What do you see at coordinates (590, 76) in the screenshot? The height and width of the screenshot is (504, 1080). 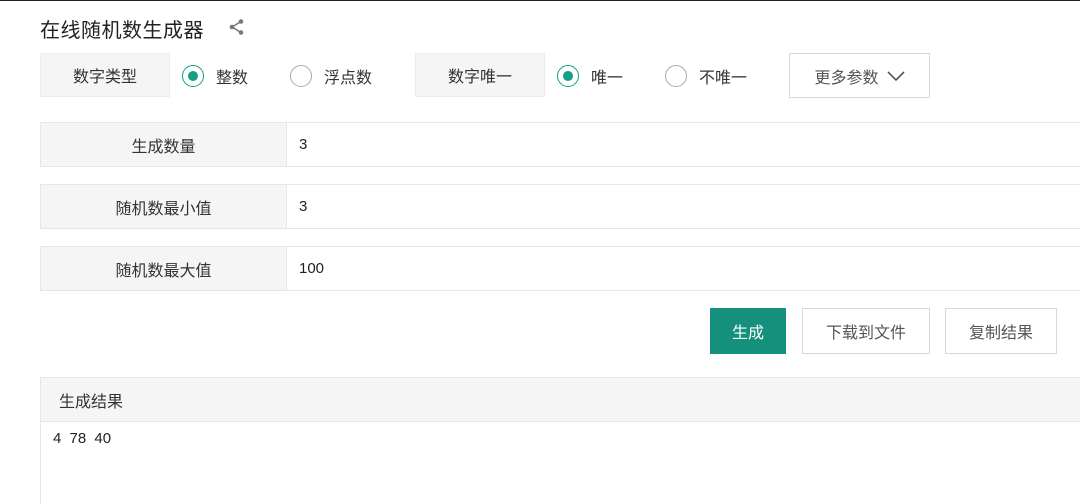 I see `radio-unique: 唯一` at bounding box center [590, 76].